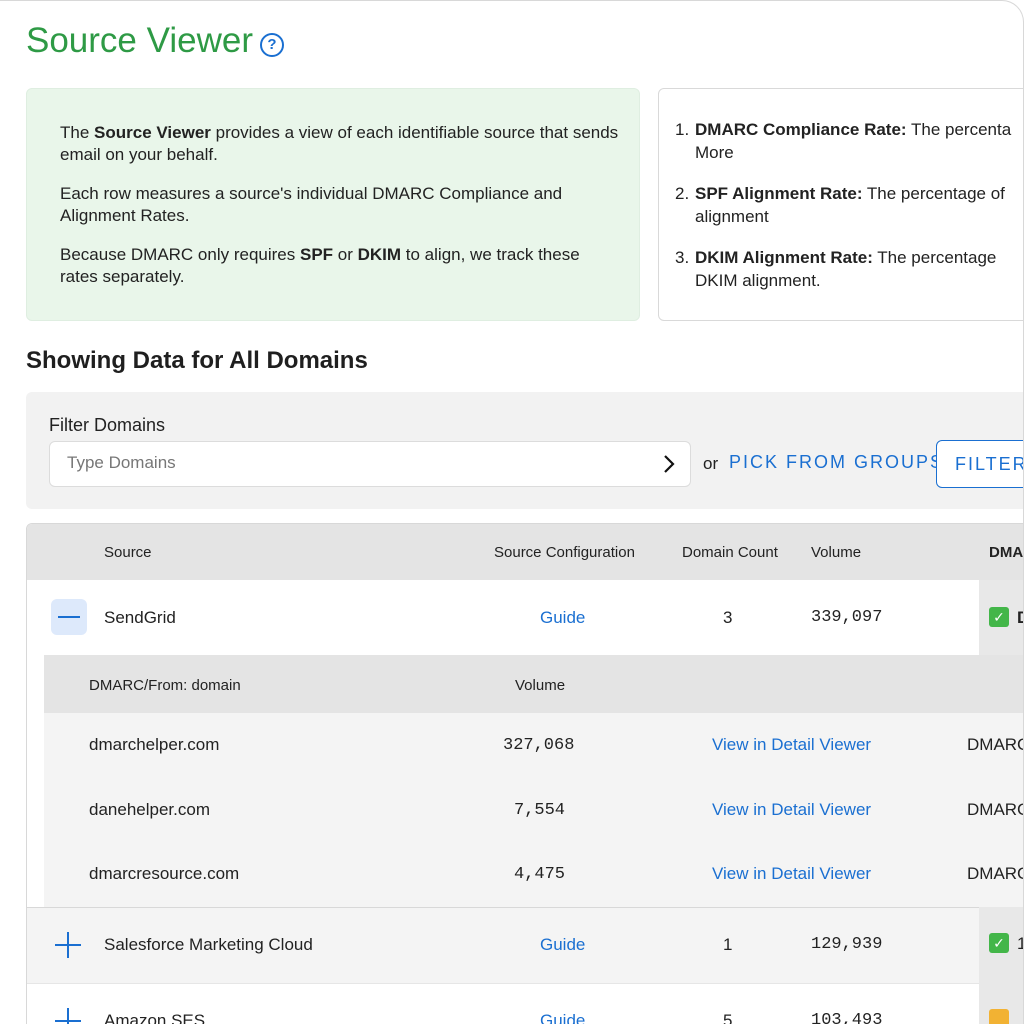 This screenshot has width=1024, height=1024. What do you see at coordinates (847, 617) in the screenshot?
I see `volume: 339,097` at bounding box center [847, 617].